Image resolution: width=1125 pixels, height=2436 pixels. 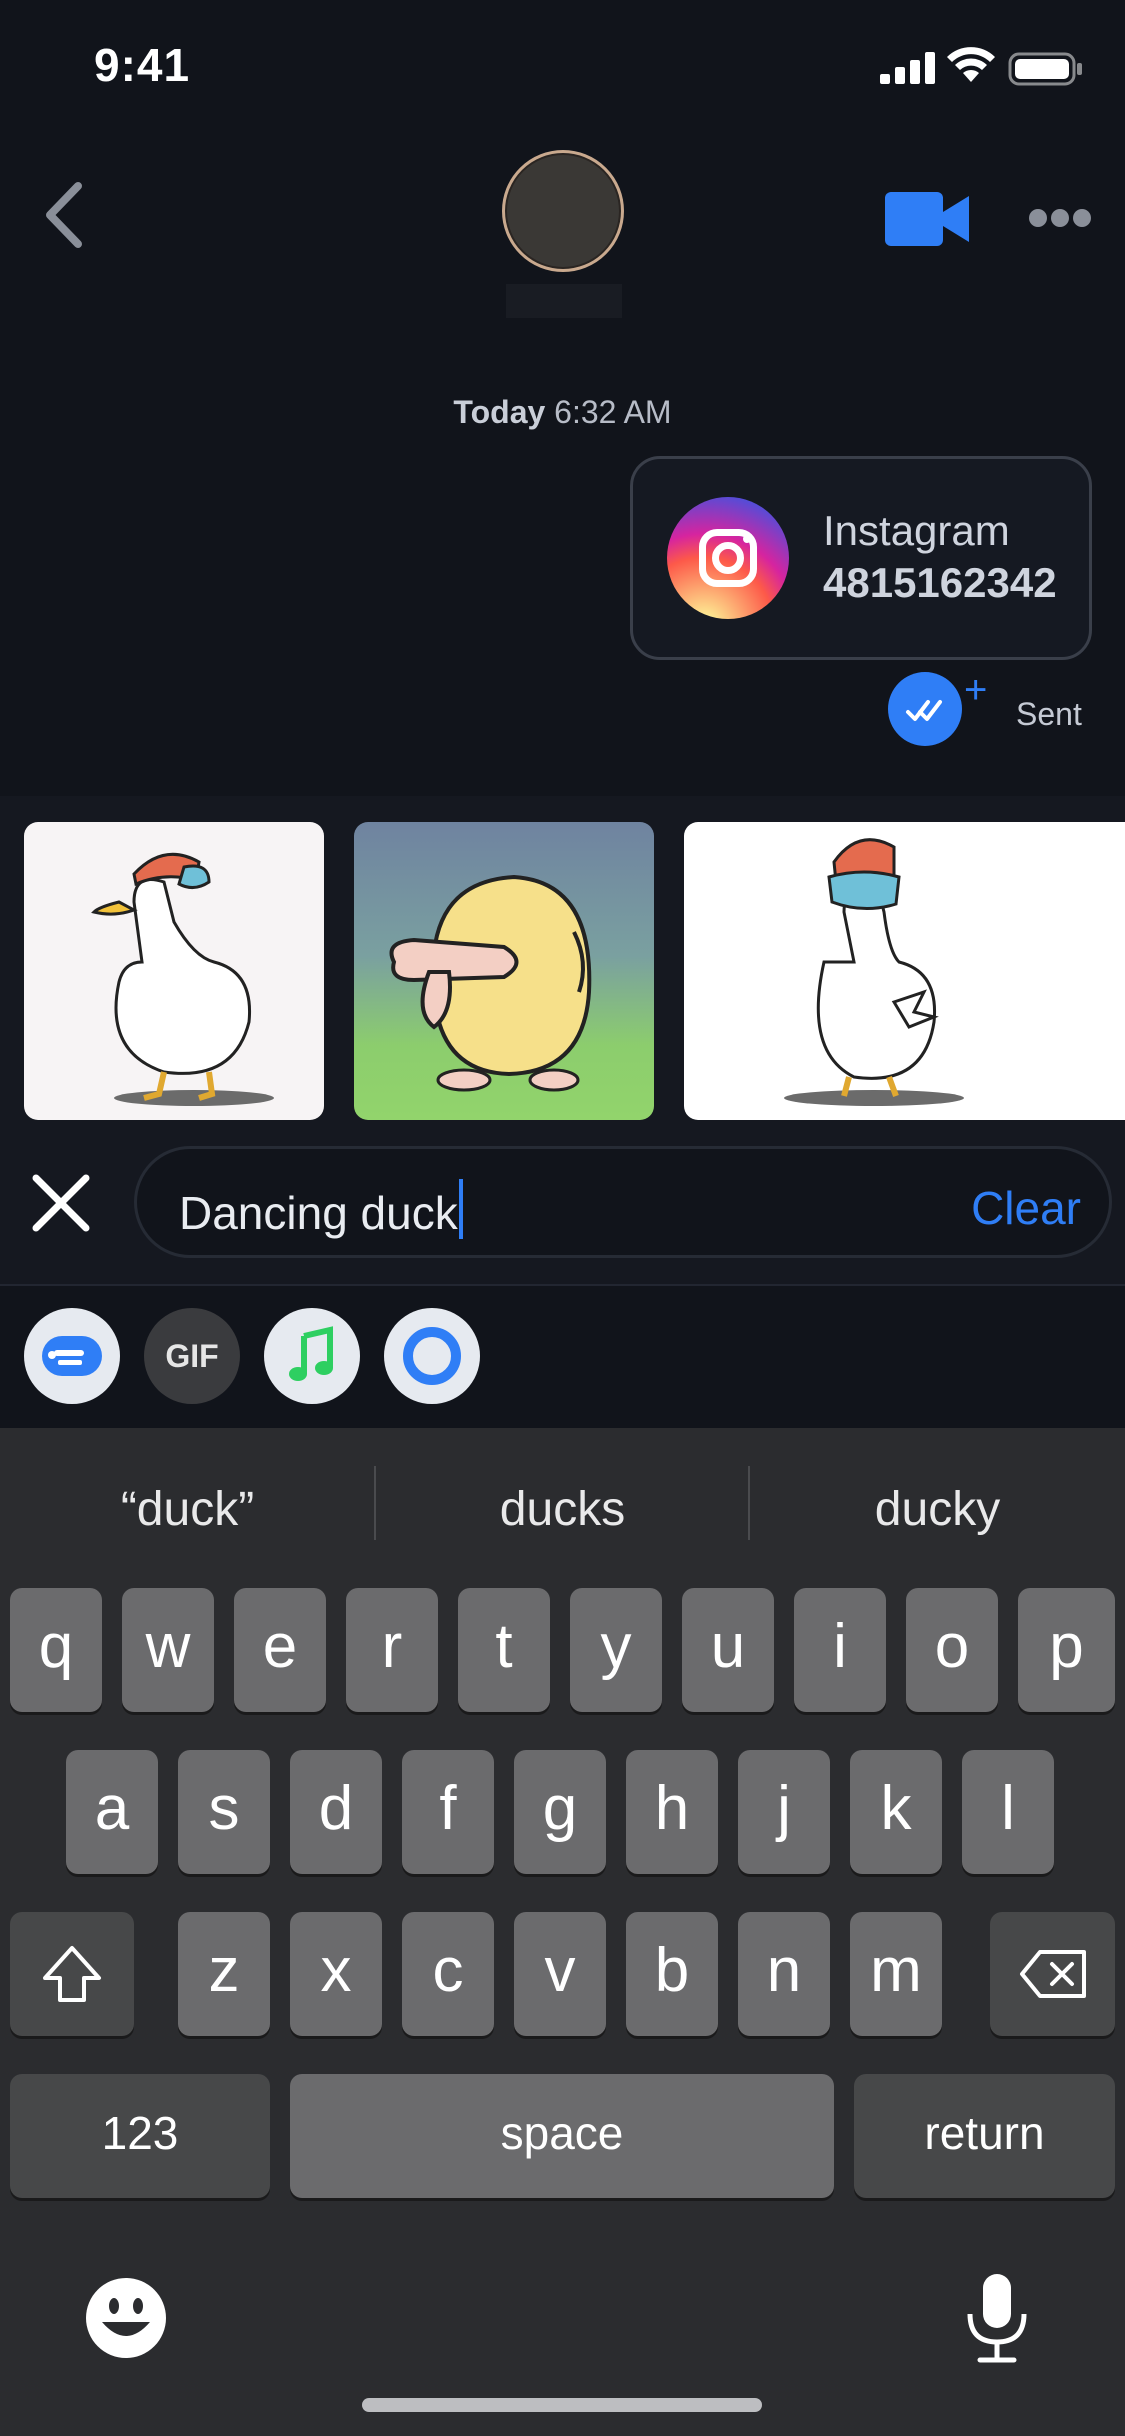 I want to click on key-b: b, so click(x=672, y=1974).